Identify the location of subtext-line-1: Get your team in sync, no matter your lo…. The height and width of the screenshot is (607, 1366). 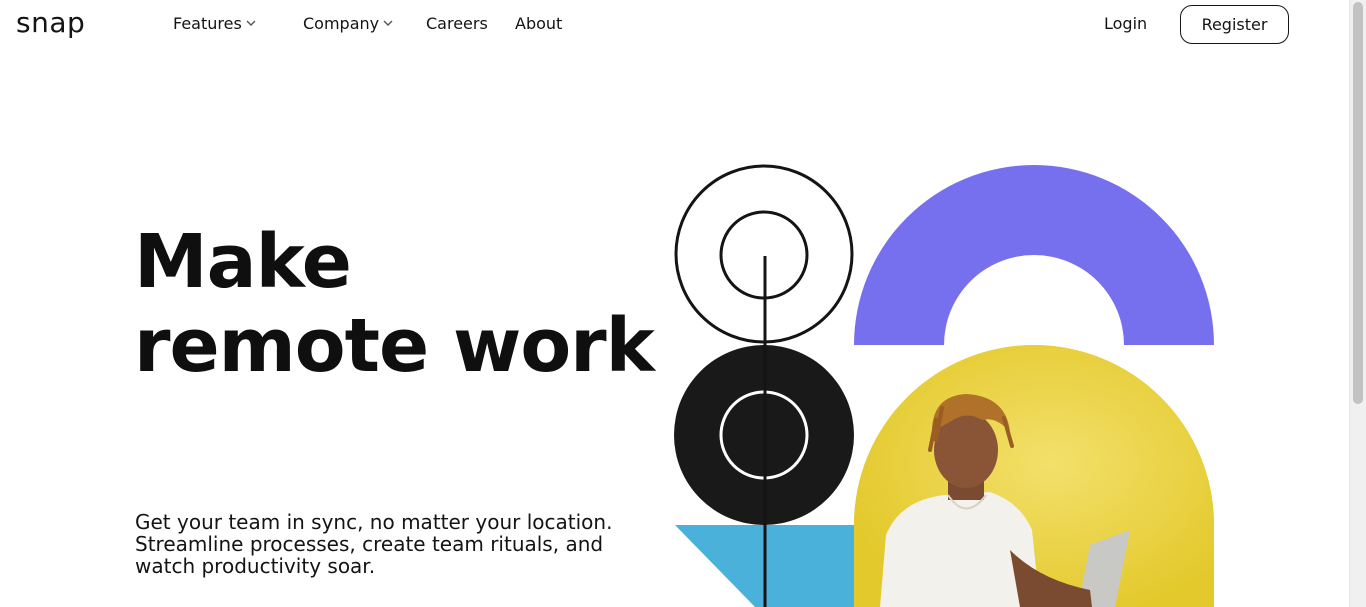
(374, 522).